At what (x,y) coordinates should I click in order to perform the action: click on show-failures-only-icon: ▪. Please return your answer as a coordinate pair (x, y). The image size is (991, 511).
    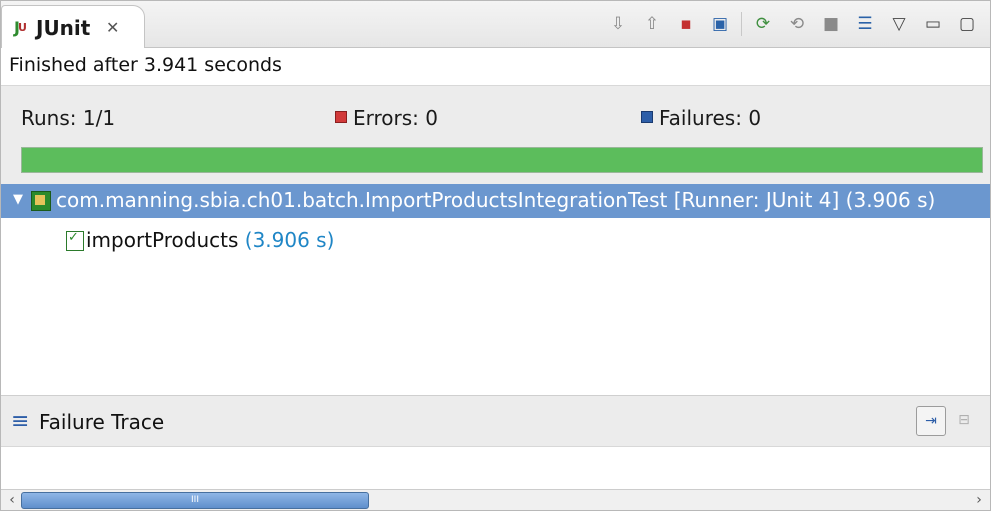
    Looking at the image, I should click on (686, 24).